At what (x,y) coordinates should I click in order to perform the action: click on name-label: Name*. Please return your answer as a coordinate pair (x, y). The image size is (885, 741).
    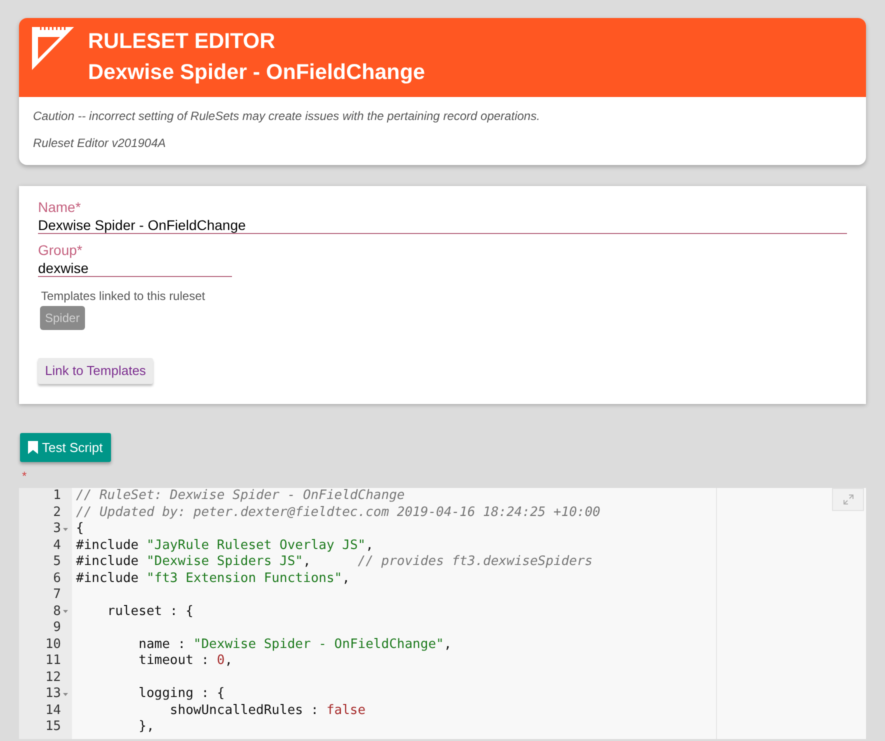
    Looking at the image, I should click on (59, 207).